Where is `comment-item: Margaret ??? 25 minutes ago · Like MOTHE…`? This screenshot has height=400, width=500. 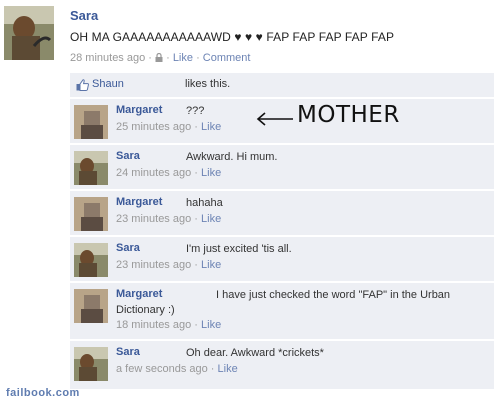
comment-item: Margaret ??? 25 minutes ago · Like MOTHE… is located at coordinates (282, 121).